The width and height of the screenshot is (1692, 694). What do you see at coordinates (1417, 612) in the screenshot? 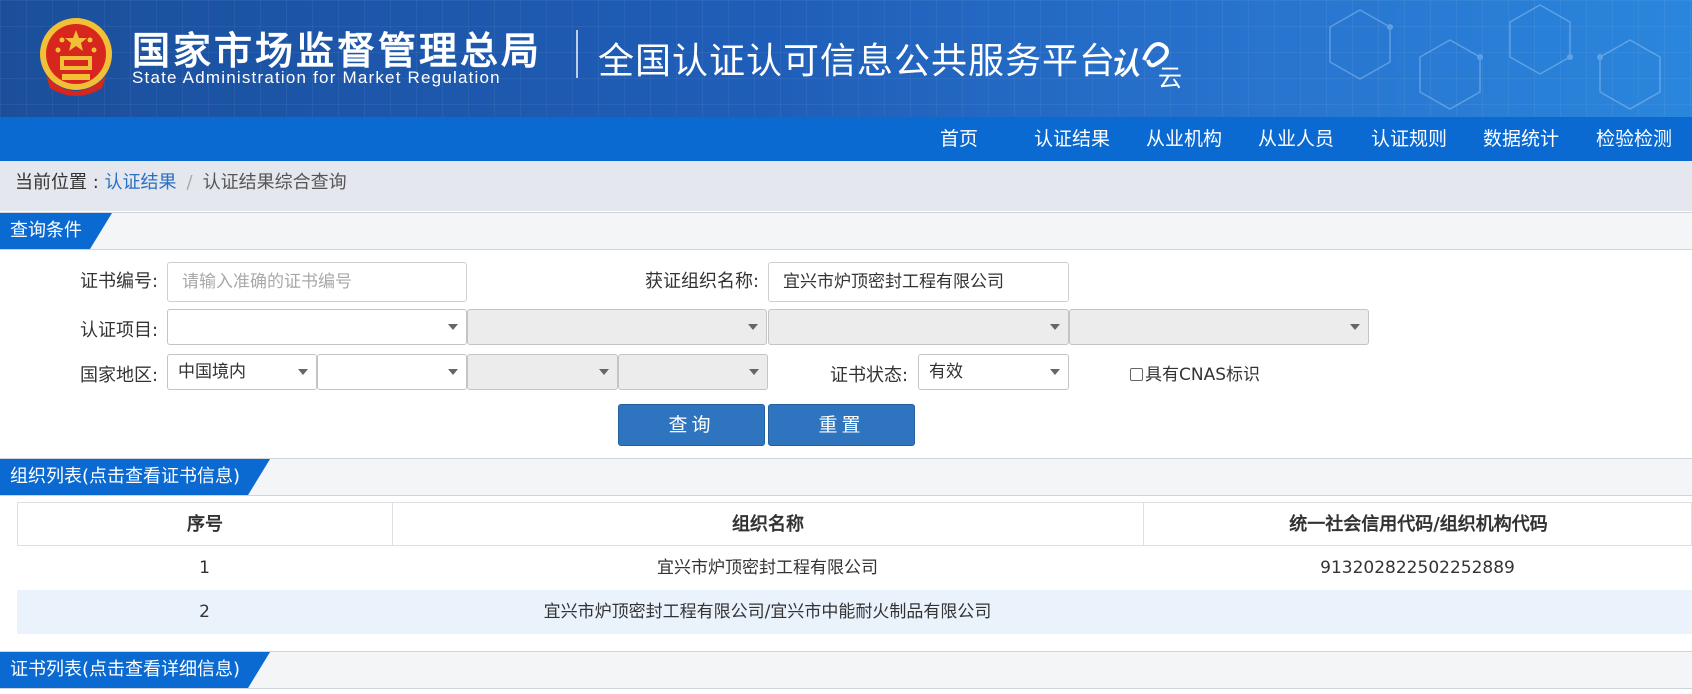
I see `row-credit-code` at bounding box center [1417, 612].